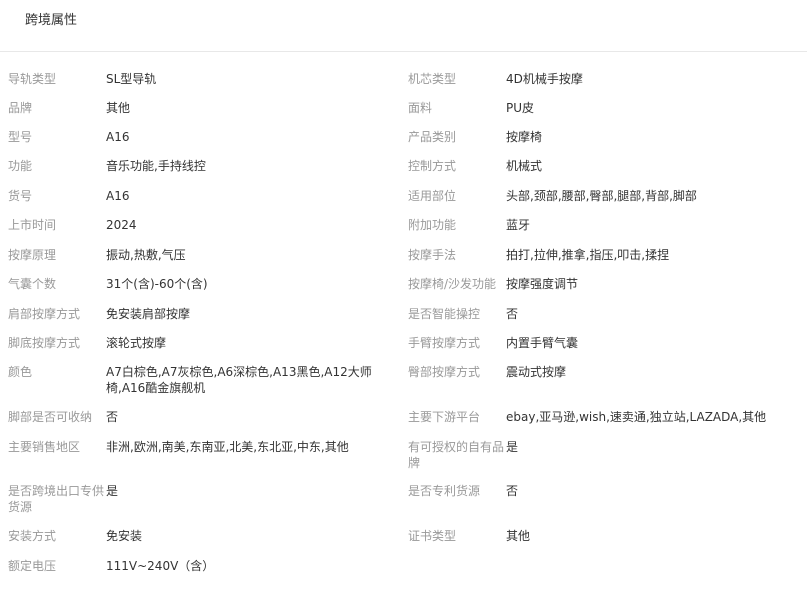 This screenshot has height=591, width=807. What do you see at coordinates (444, 343) in the screenshot?
I see `attribute-label: 手臂按摩方式` at bounding box center [444, 343].